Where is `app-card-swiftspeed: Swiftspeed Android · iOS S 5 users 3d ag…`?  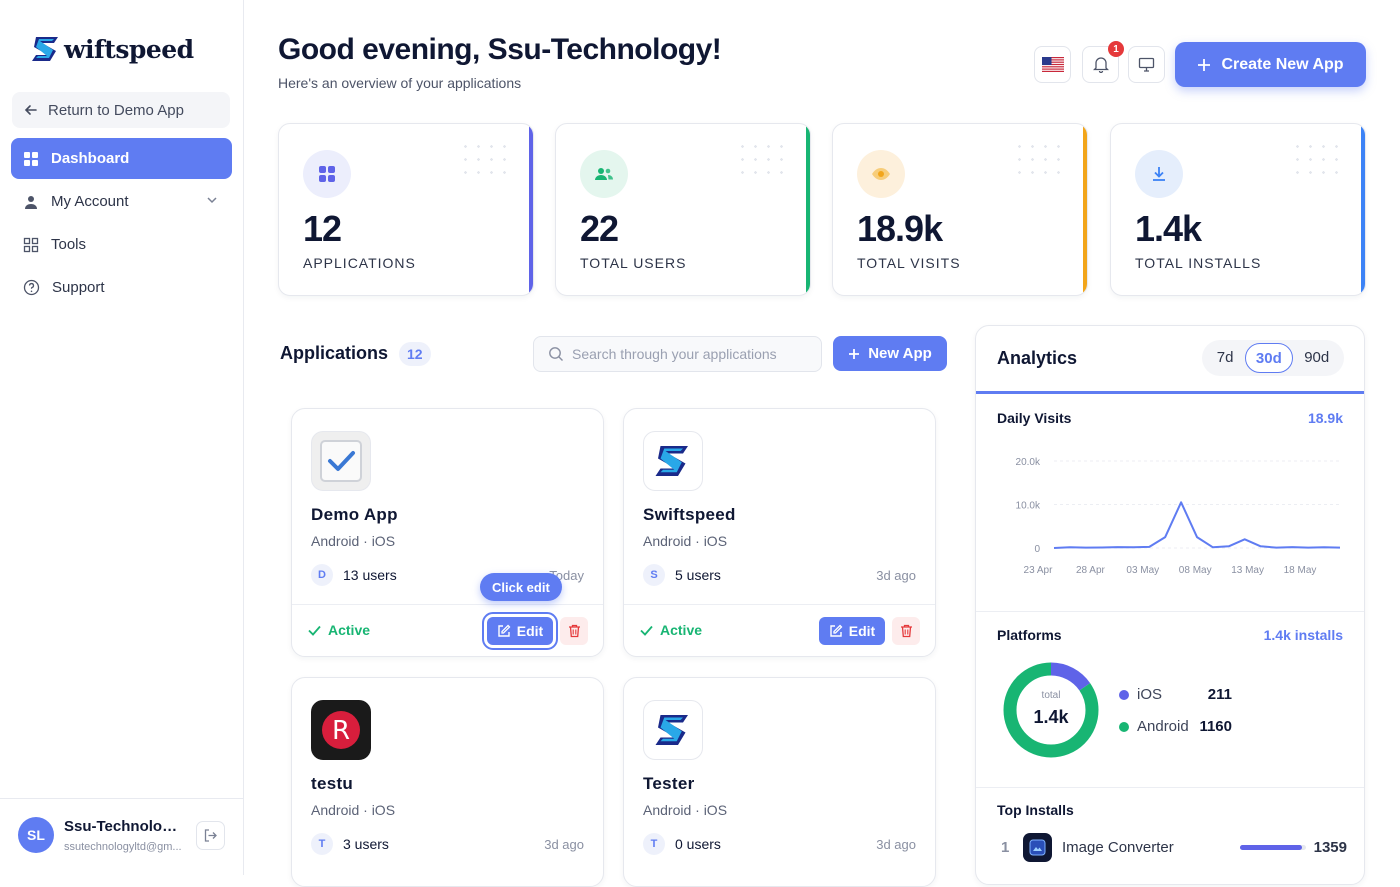 app-card-swiftspeed: Swiftspeed Android · iOS S 5 users 3d ag… is located at coordinates (779, 532).